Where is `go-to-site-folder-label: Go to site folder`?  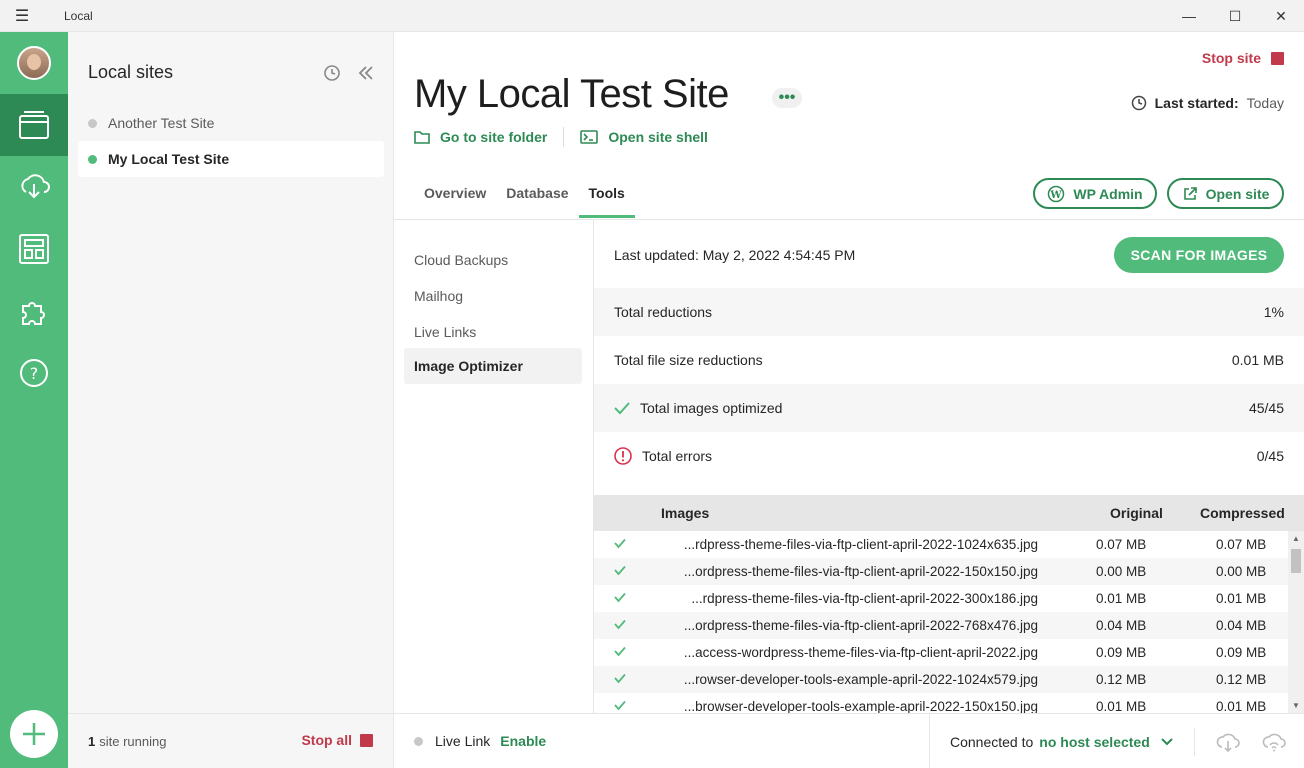 go-to-site-folder-label: Go to site folder is located at coordinates (494, 137).